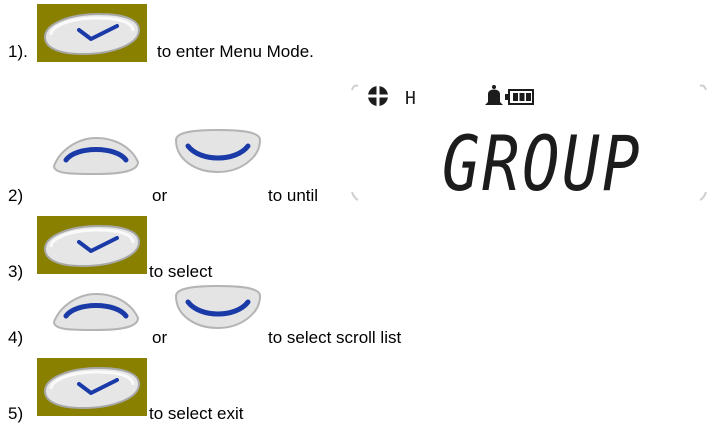  I want to click on step-3-number: 3), so click(16, 271).